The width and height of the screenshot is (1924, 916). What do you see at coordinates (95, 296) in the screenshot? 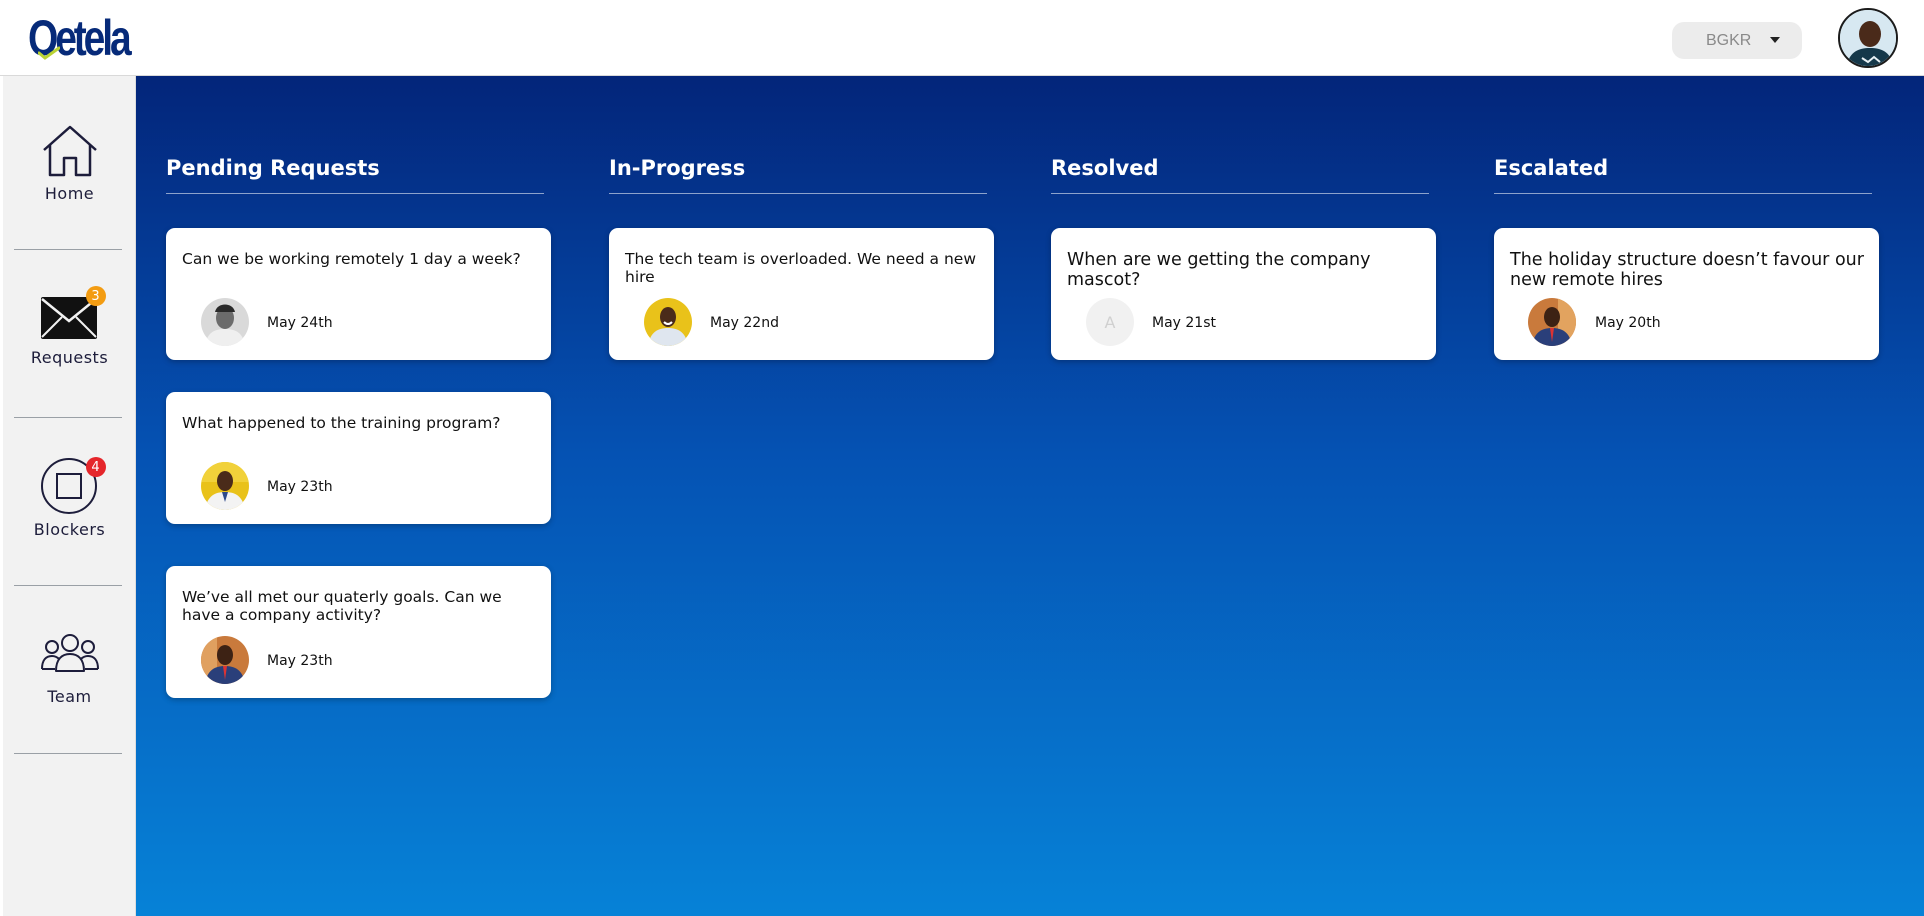
I see `requests-badge: 3` at bounding box center [95, 296].